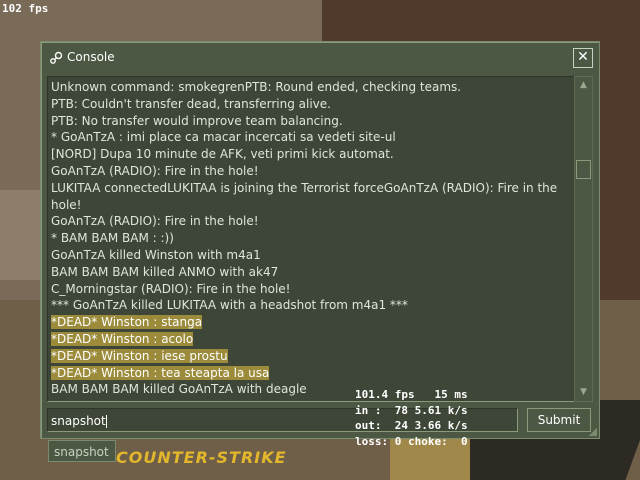  Describe the element at coordinates (78, 421) in the screenshot. I see `command-input-value: snapshot` at that location.